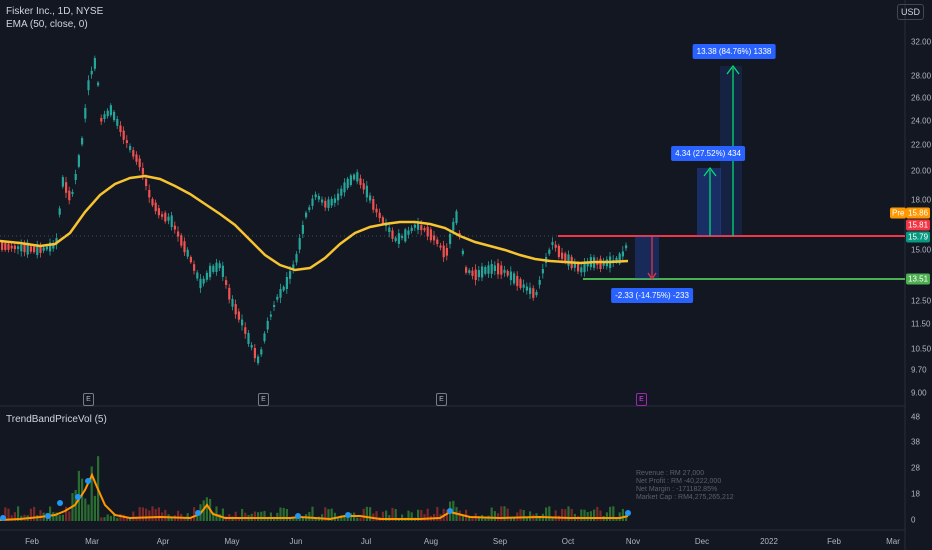 The width and height of the screenshot is (932, 550). I want to click on price-axis-label: 20.00, so click(921, 171).